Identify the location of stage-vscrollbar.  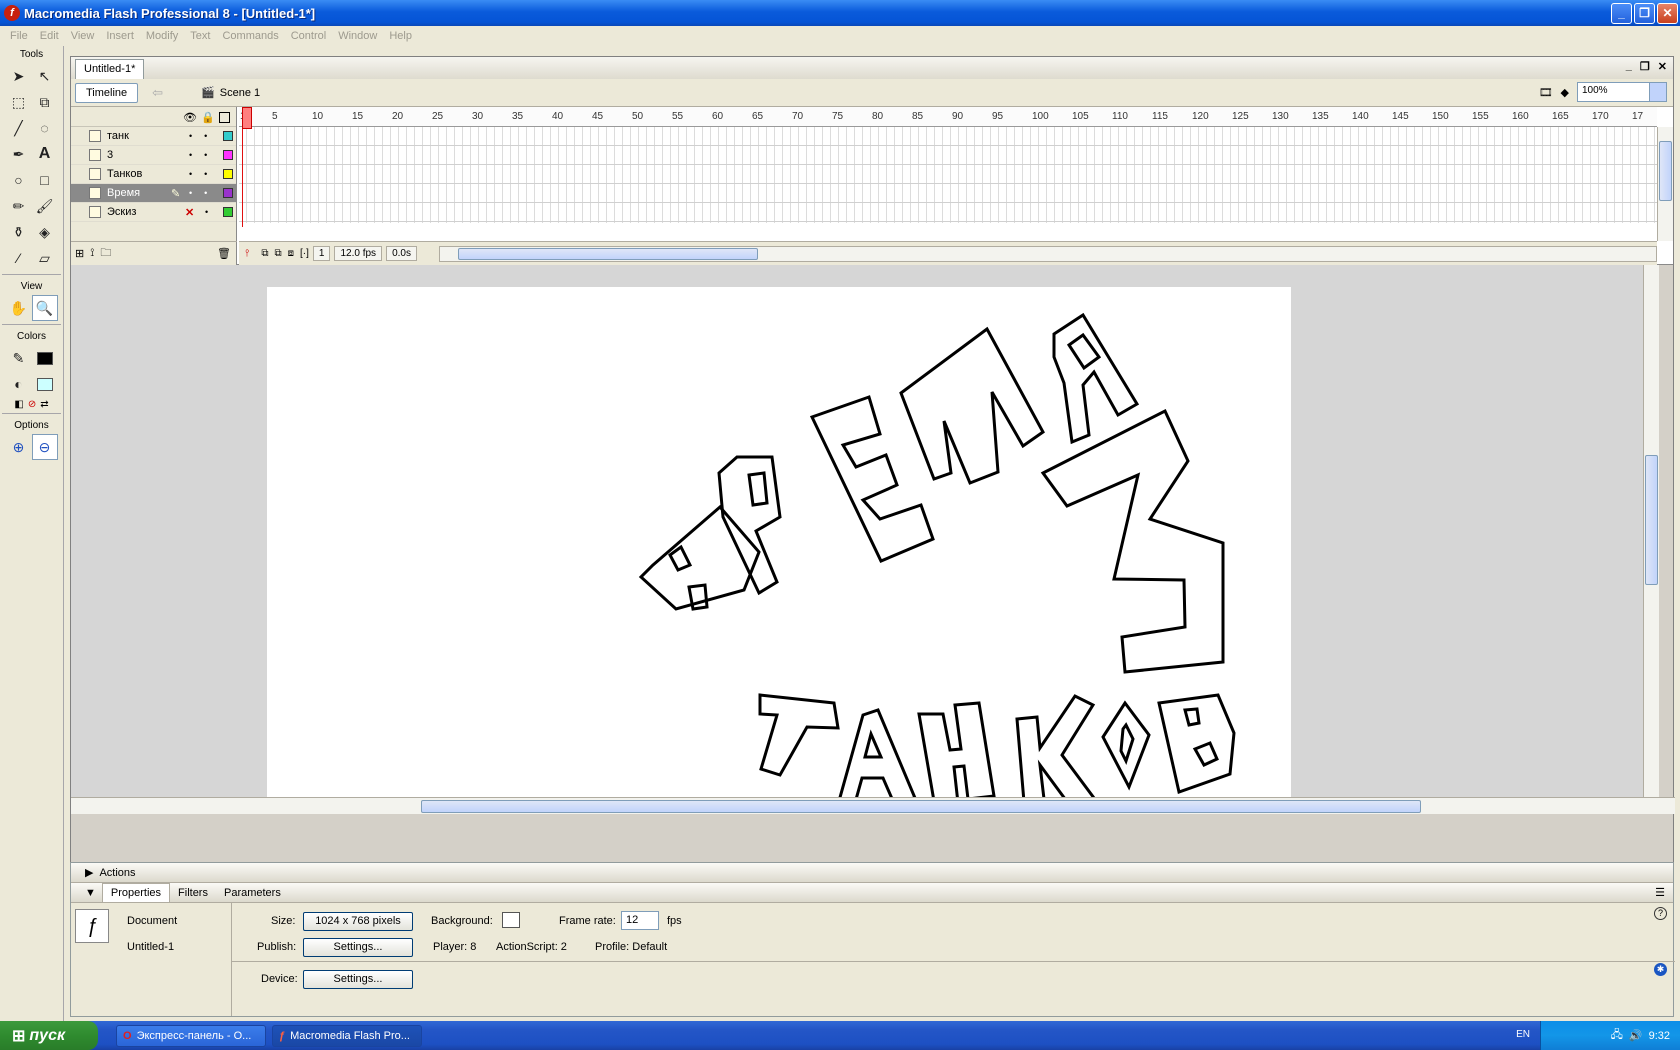
(1651, 531).